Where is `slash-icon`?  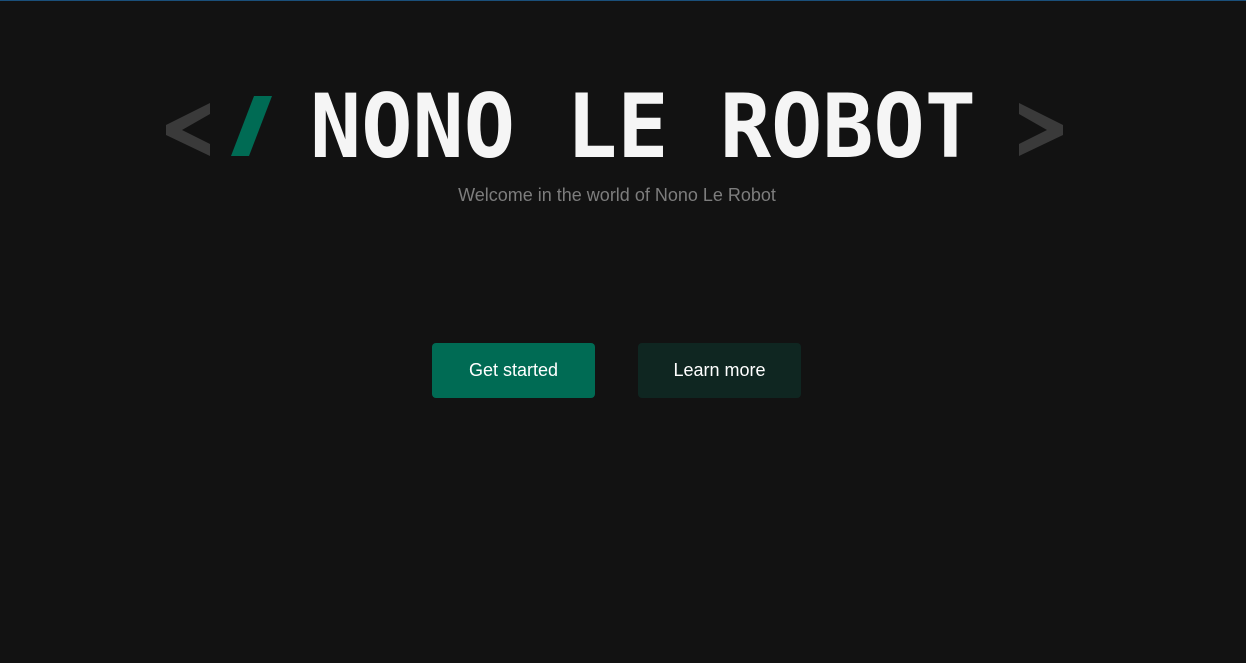
slash-icon is located at coordinates (251, 126).